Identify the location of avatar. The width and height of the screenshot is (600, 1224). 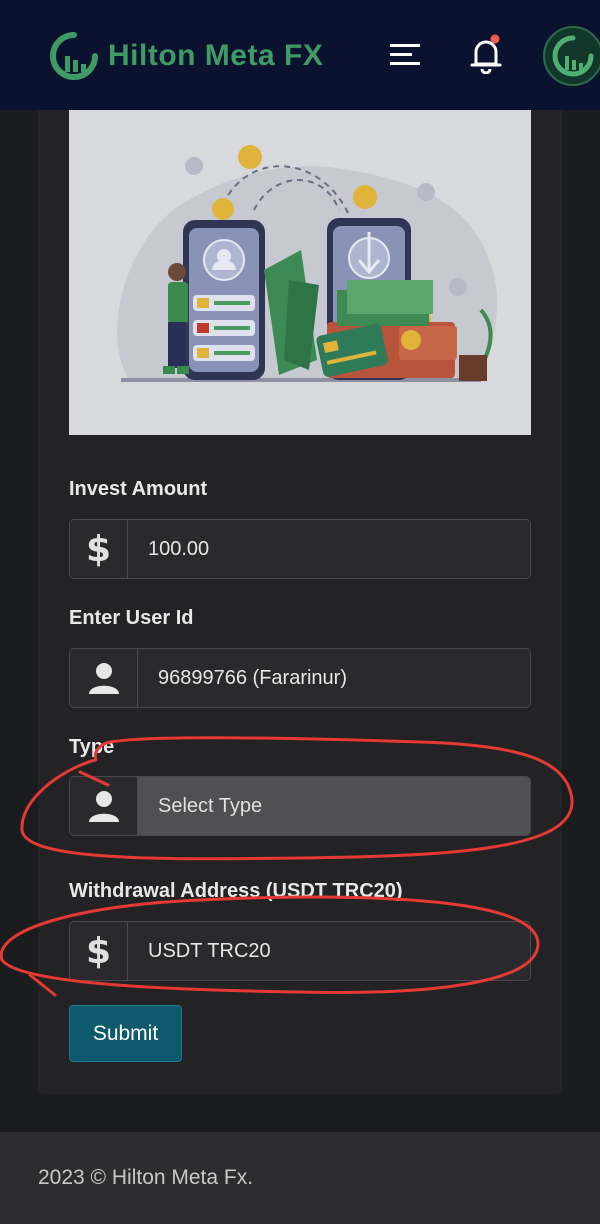
(571, 56).